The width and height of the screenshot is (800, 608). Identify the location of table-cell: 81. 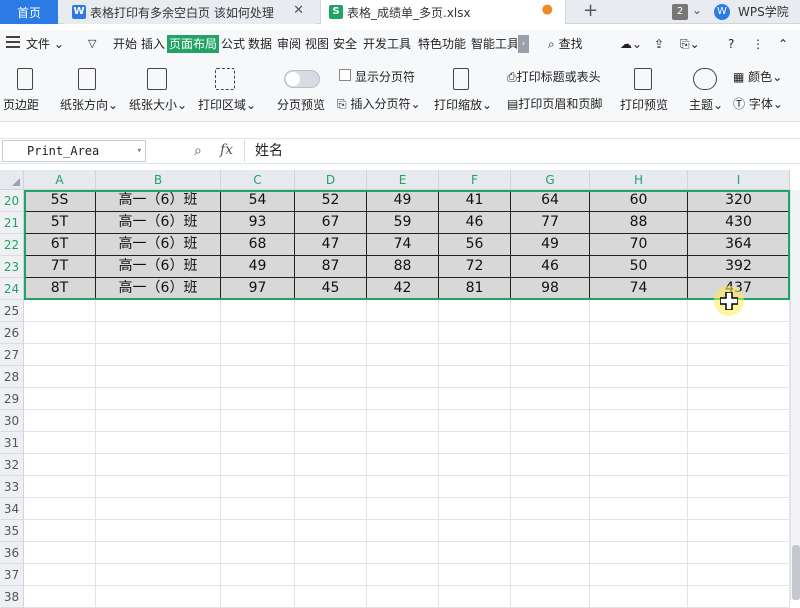
(475, 289).